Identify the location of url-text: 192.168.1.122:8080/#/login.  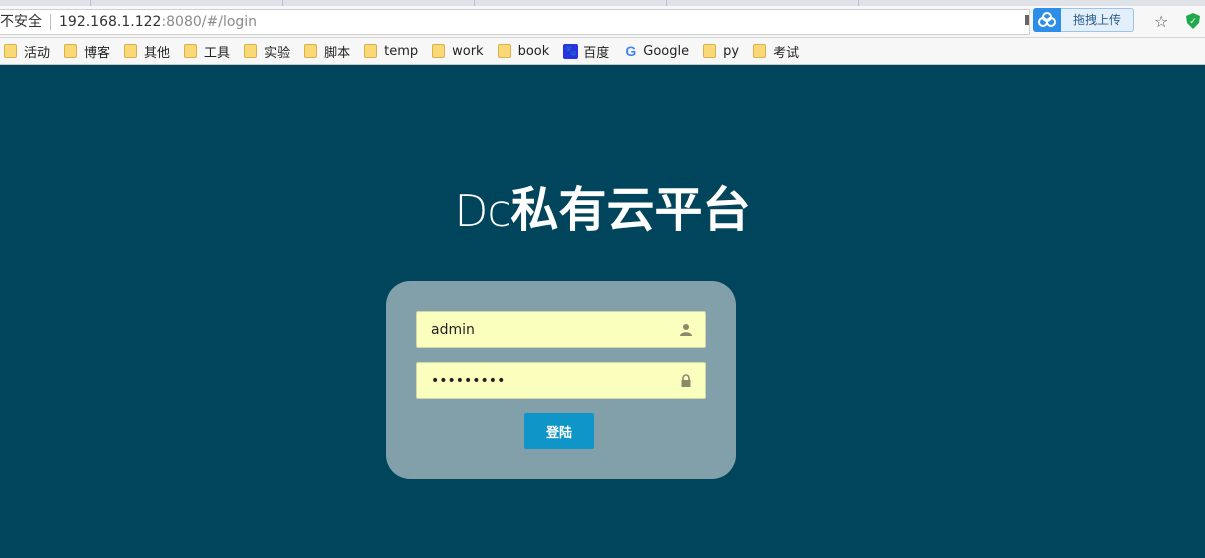
(154, 22).